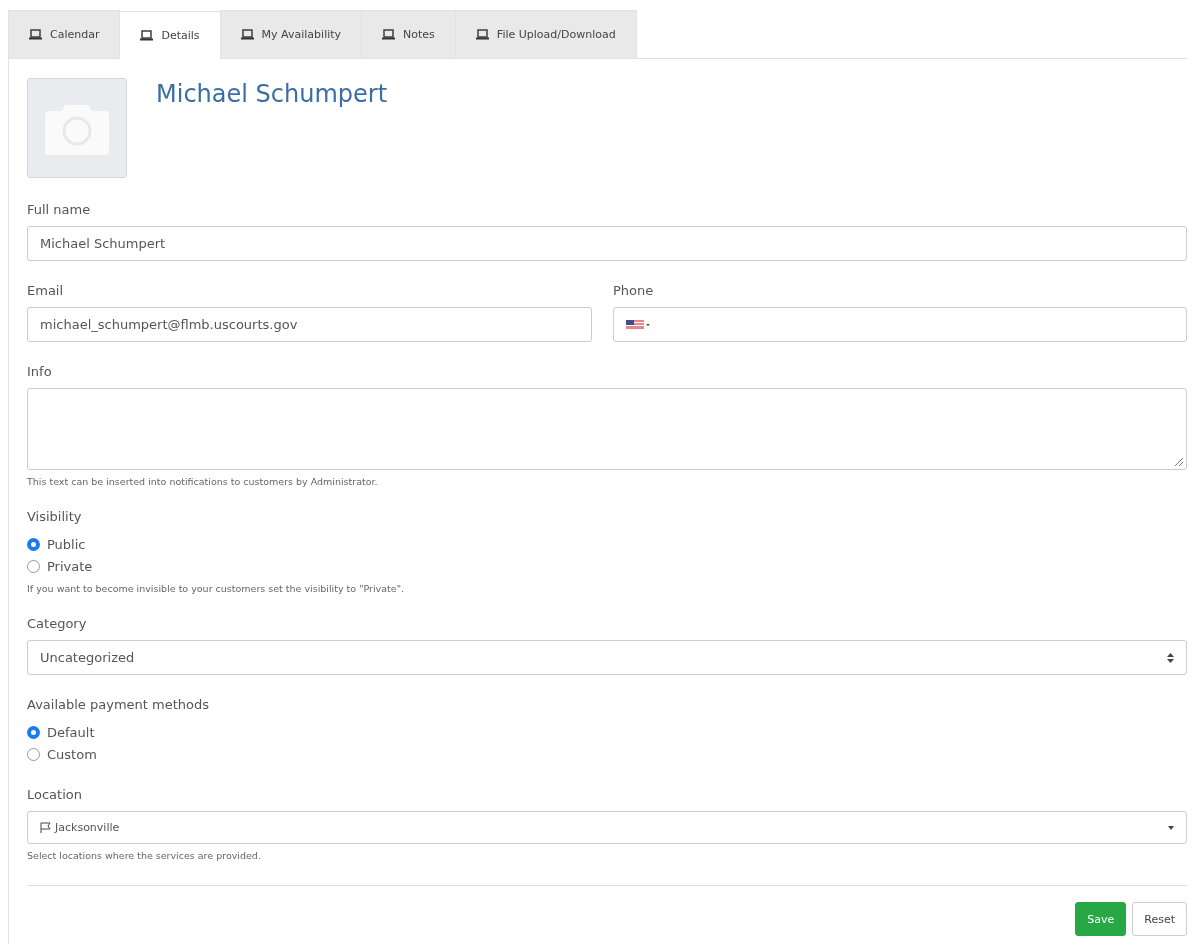  I want to click on resize-handle-icon, so click(1179, 462).